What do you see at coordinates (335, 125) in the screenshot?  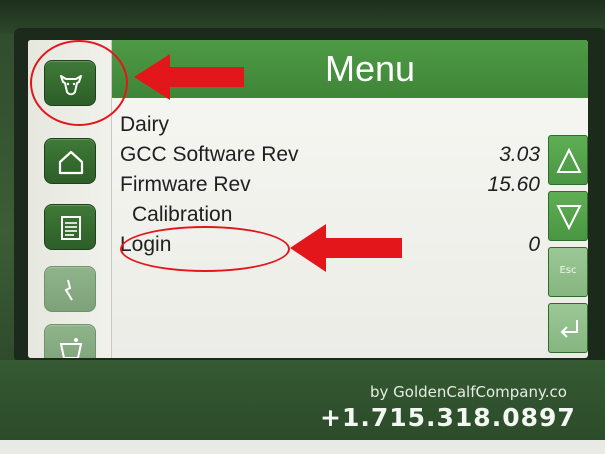 I see `list-item-dairy: Dairy` at bounding box center [335, 125].